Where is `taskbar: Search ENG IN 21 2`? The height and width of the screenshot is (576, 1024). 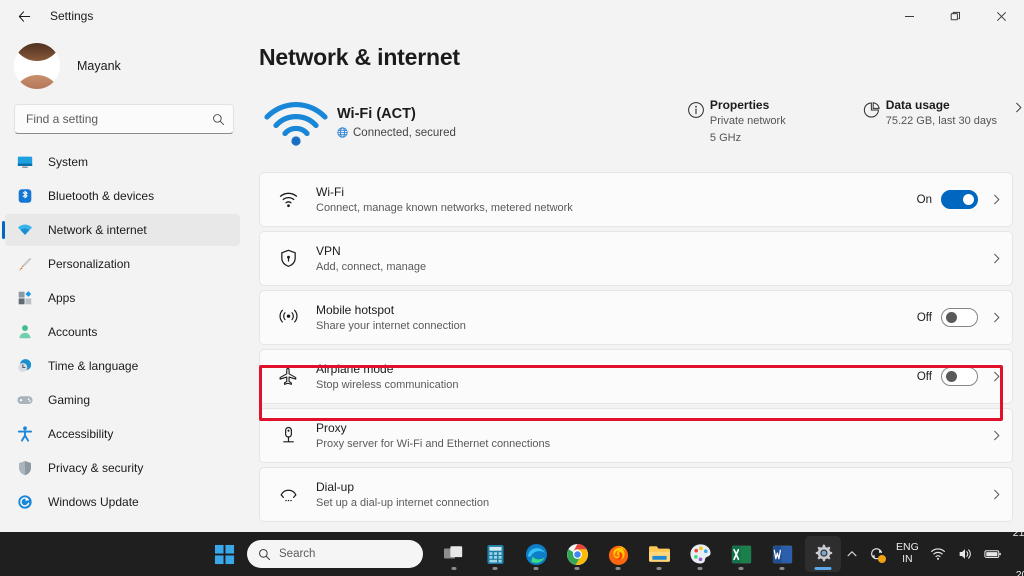 taskbar: Search ENG IN 21 2 is located at coordinates (512, 551).